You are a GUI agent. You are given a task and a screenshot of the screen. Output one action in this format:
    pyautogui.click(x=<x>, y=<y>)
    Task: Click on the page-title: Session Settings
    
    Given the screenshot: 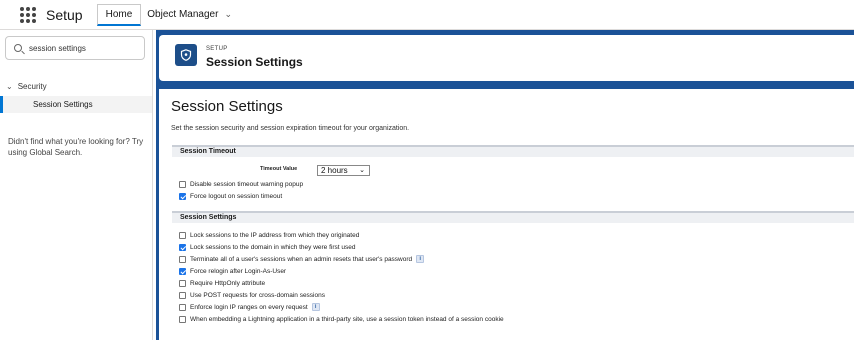 What is the action you would take?
    pyautogui.click(x=227, y=106)
    